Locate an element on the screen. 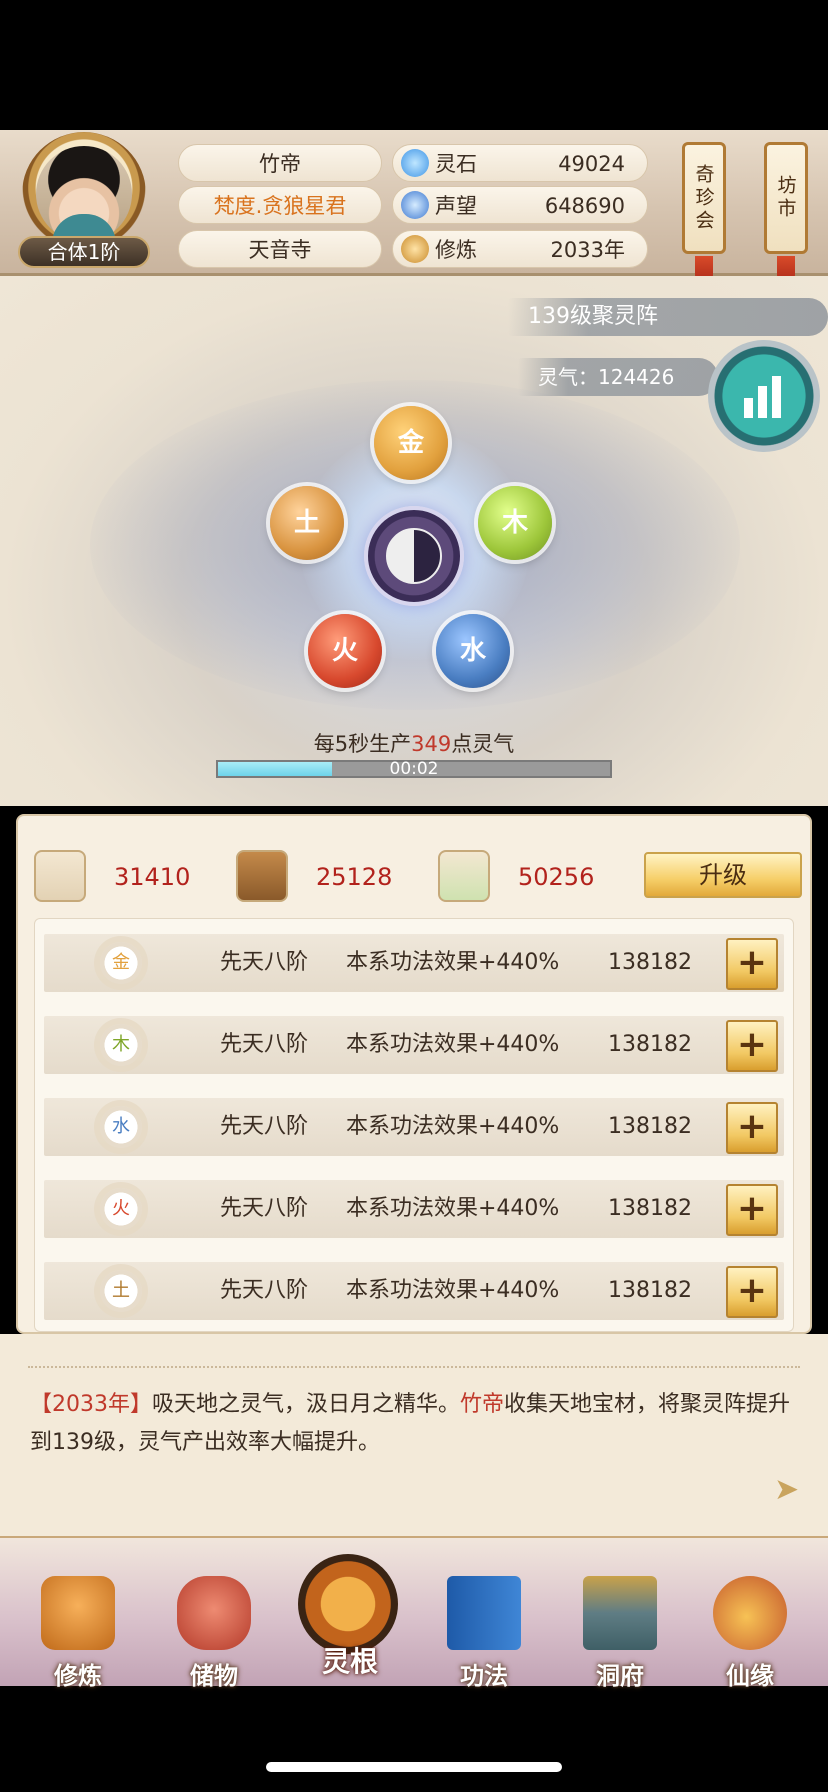  material-herb-value: 50256 is located at coordinates (556, 877).